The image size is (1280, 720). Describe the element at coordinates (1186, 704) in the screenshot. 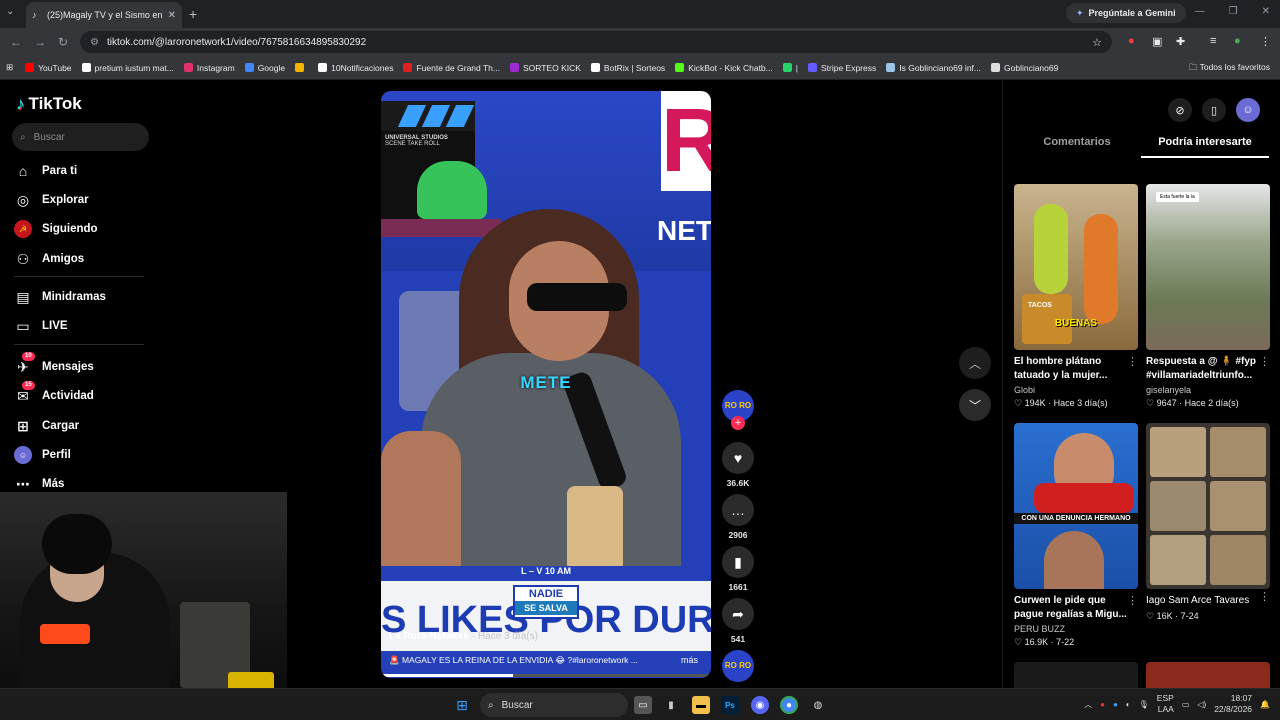

I see `network-icon: ▭` at that location.